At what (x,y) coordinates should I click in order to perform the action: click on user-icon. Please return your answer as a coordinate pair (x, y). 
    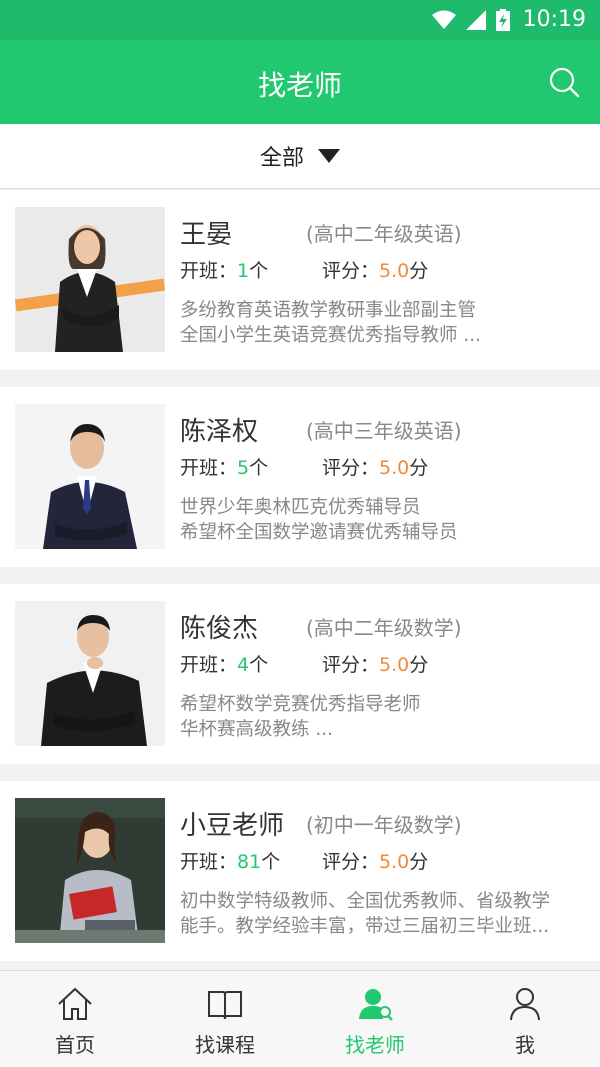
    Looking at the image, I should click on (525, 1004).